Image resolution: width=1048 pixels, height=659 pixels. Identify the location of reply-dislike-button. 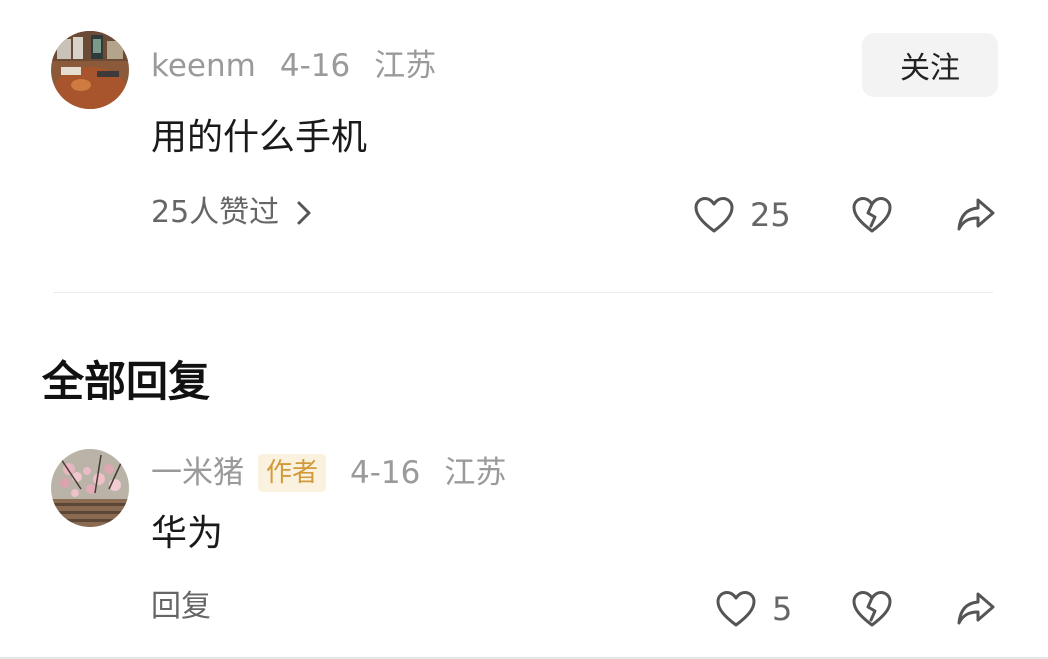
(872, 609).